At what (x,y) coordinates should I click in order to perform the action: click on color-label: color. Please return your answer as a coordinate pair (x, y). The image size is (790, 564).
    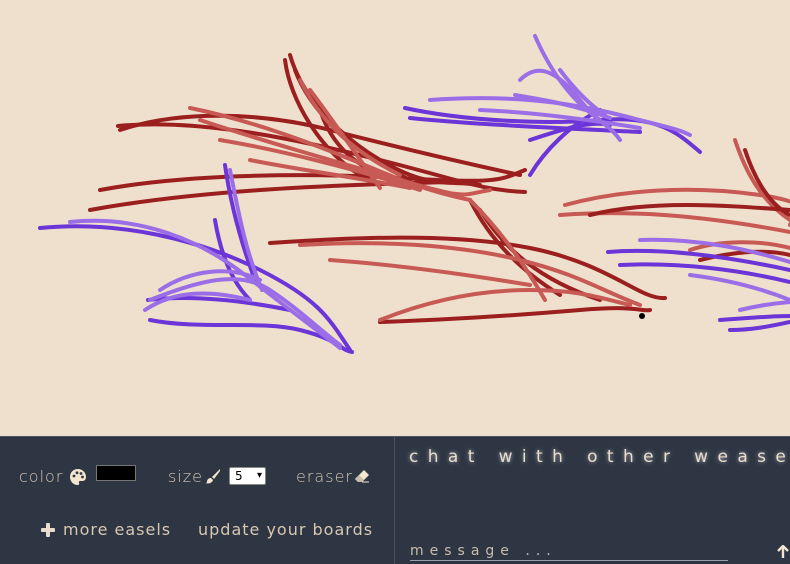
    Looking at the image, I should click on (41, 476).